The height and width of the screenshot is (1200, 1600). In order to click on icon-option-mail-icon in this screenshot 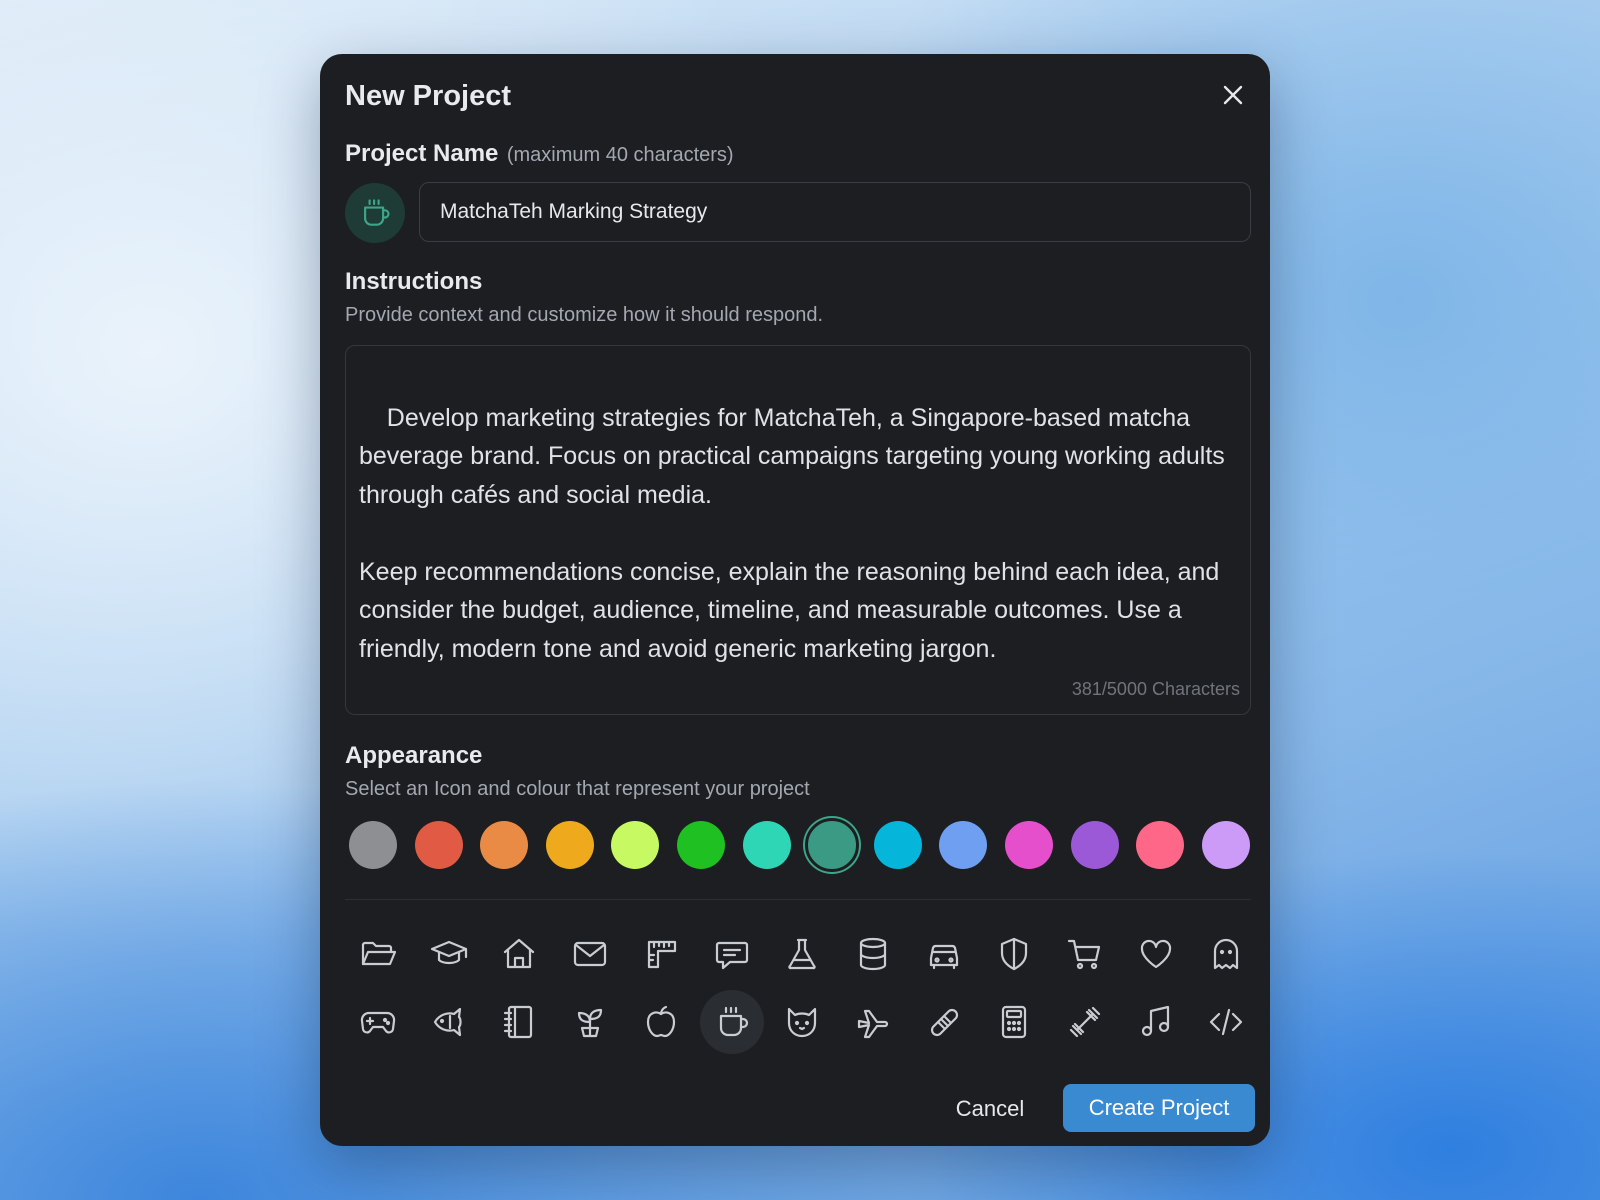, I will do `click(590, 954)`.